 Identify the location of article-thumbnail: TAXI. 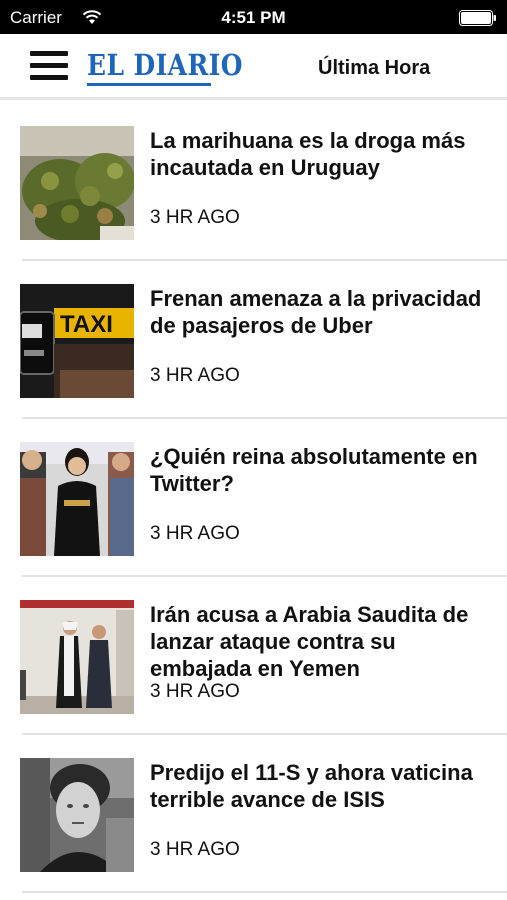
(77, 341).